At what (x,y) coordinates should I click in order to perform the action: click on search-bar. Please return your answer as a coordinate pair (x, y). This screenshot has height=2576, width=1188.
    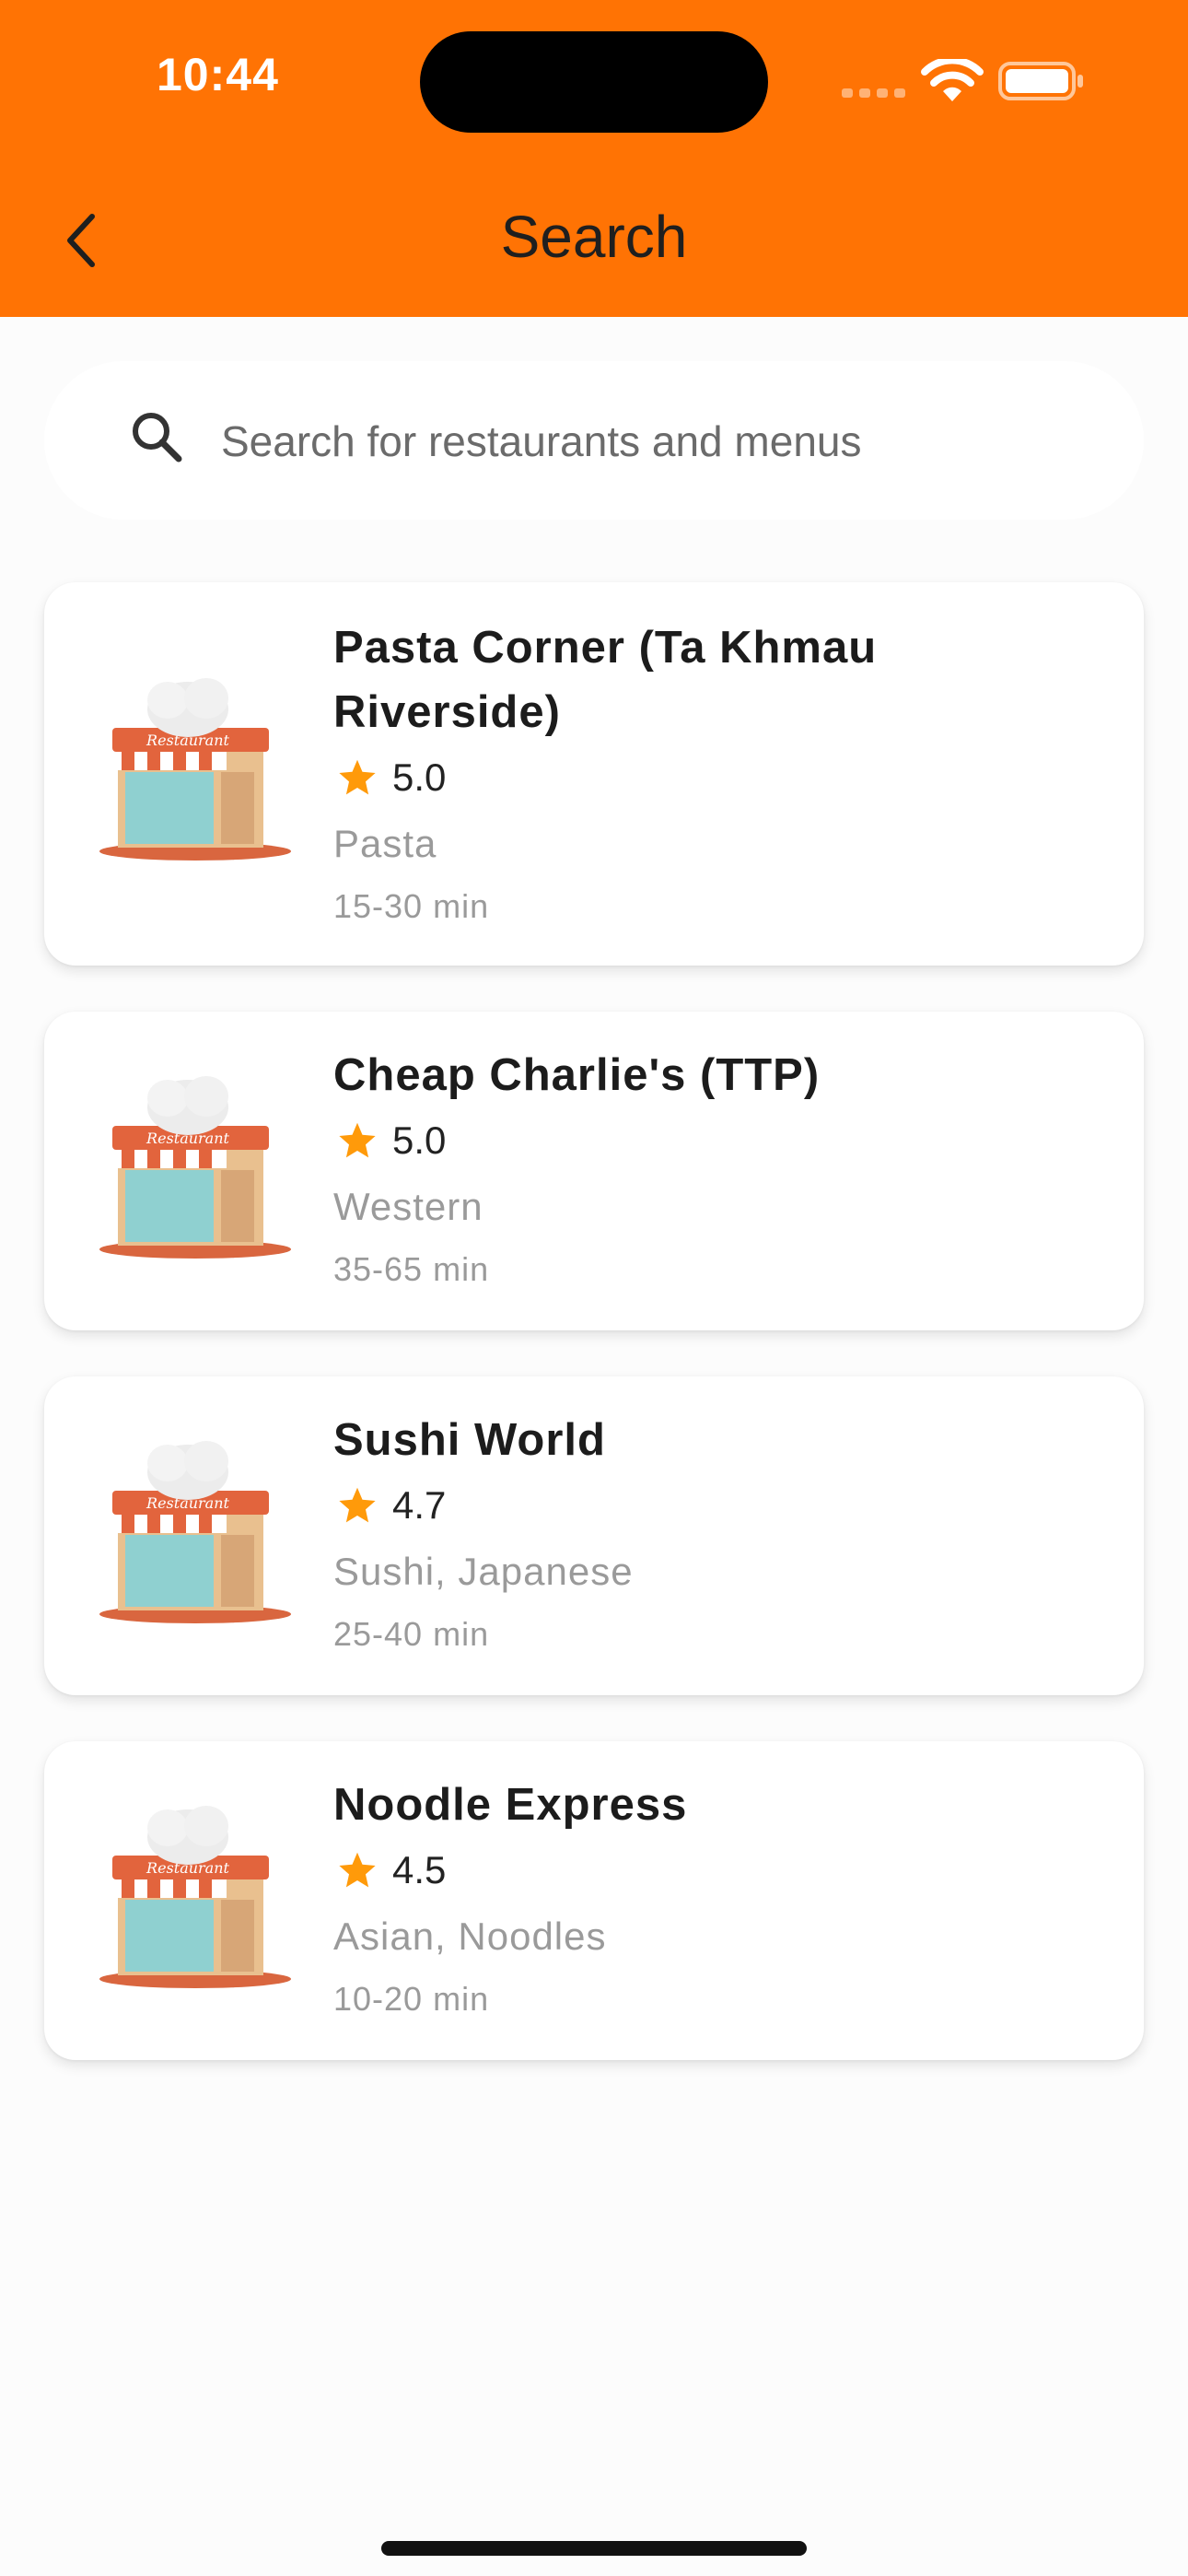
    Looking at the image, I should click on (594, 440).